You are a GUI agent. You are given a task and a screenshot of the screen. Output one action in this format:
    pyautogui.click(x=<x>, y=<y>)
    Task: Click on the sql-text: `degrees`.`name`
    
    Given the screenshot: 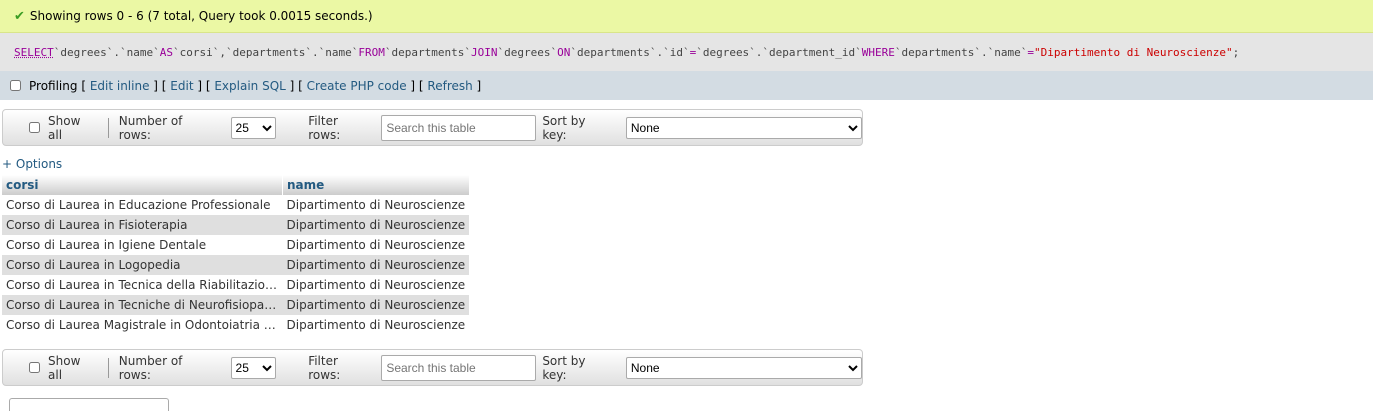 What is the action you would take?
    pyautogui.click(x=106, y=52)
    